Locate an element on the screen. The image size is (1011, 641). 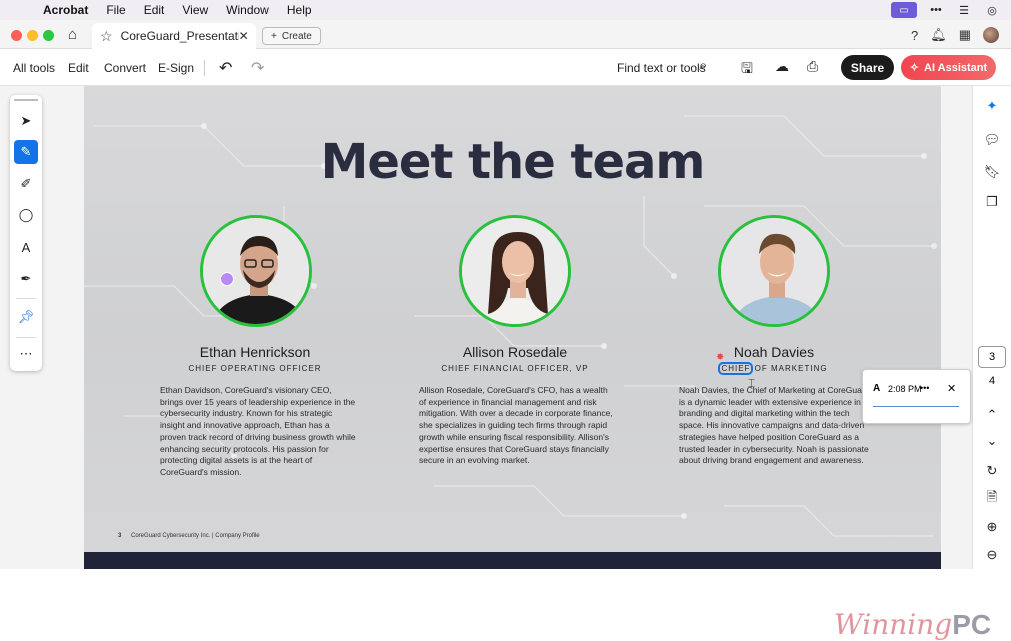
app-menu: Acrobat is located at coordinates (65, 10).